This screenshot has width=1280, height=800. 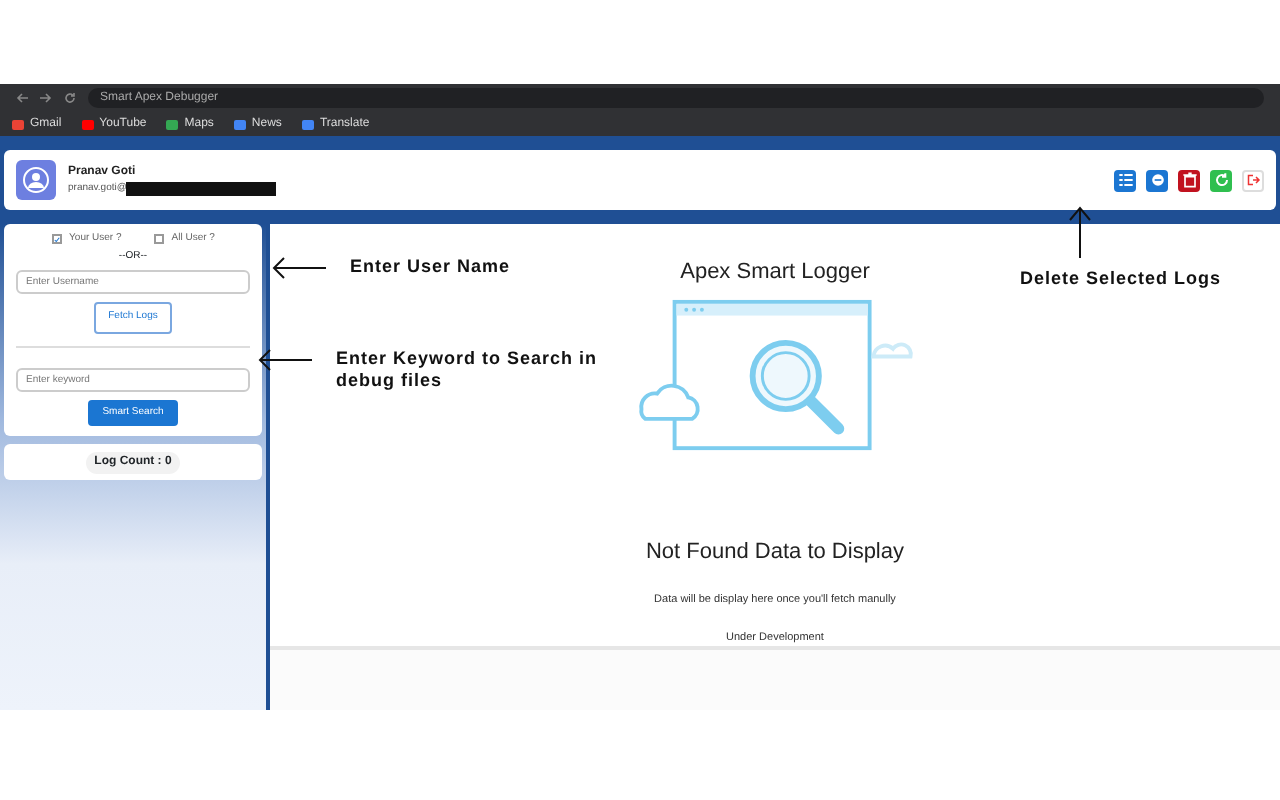 What do you see at coordinates (774, 553) in the screenshot?
I see `empty-state-title: Not Found Data to Display` at bounding box center [774, 553].